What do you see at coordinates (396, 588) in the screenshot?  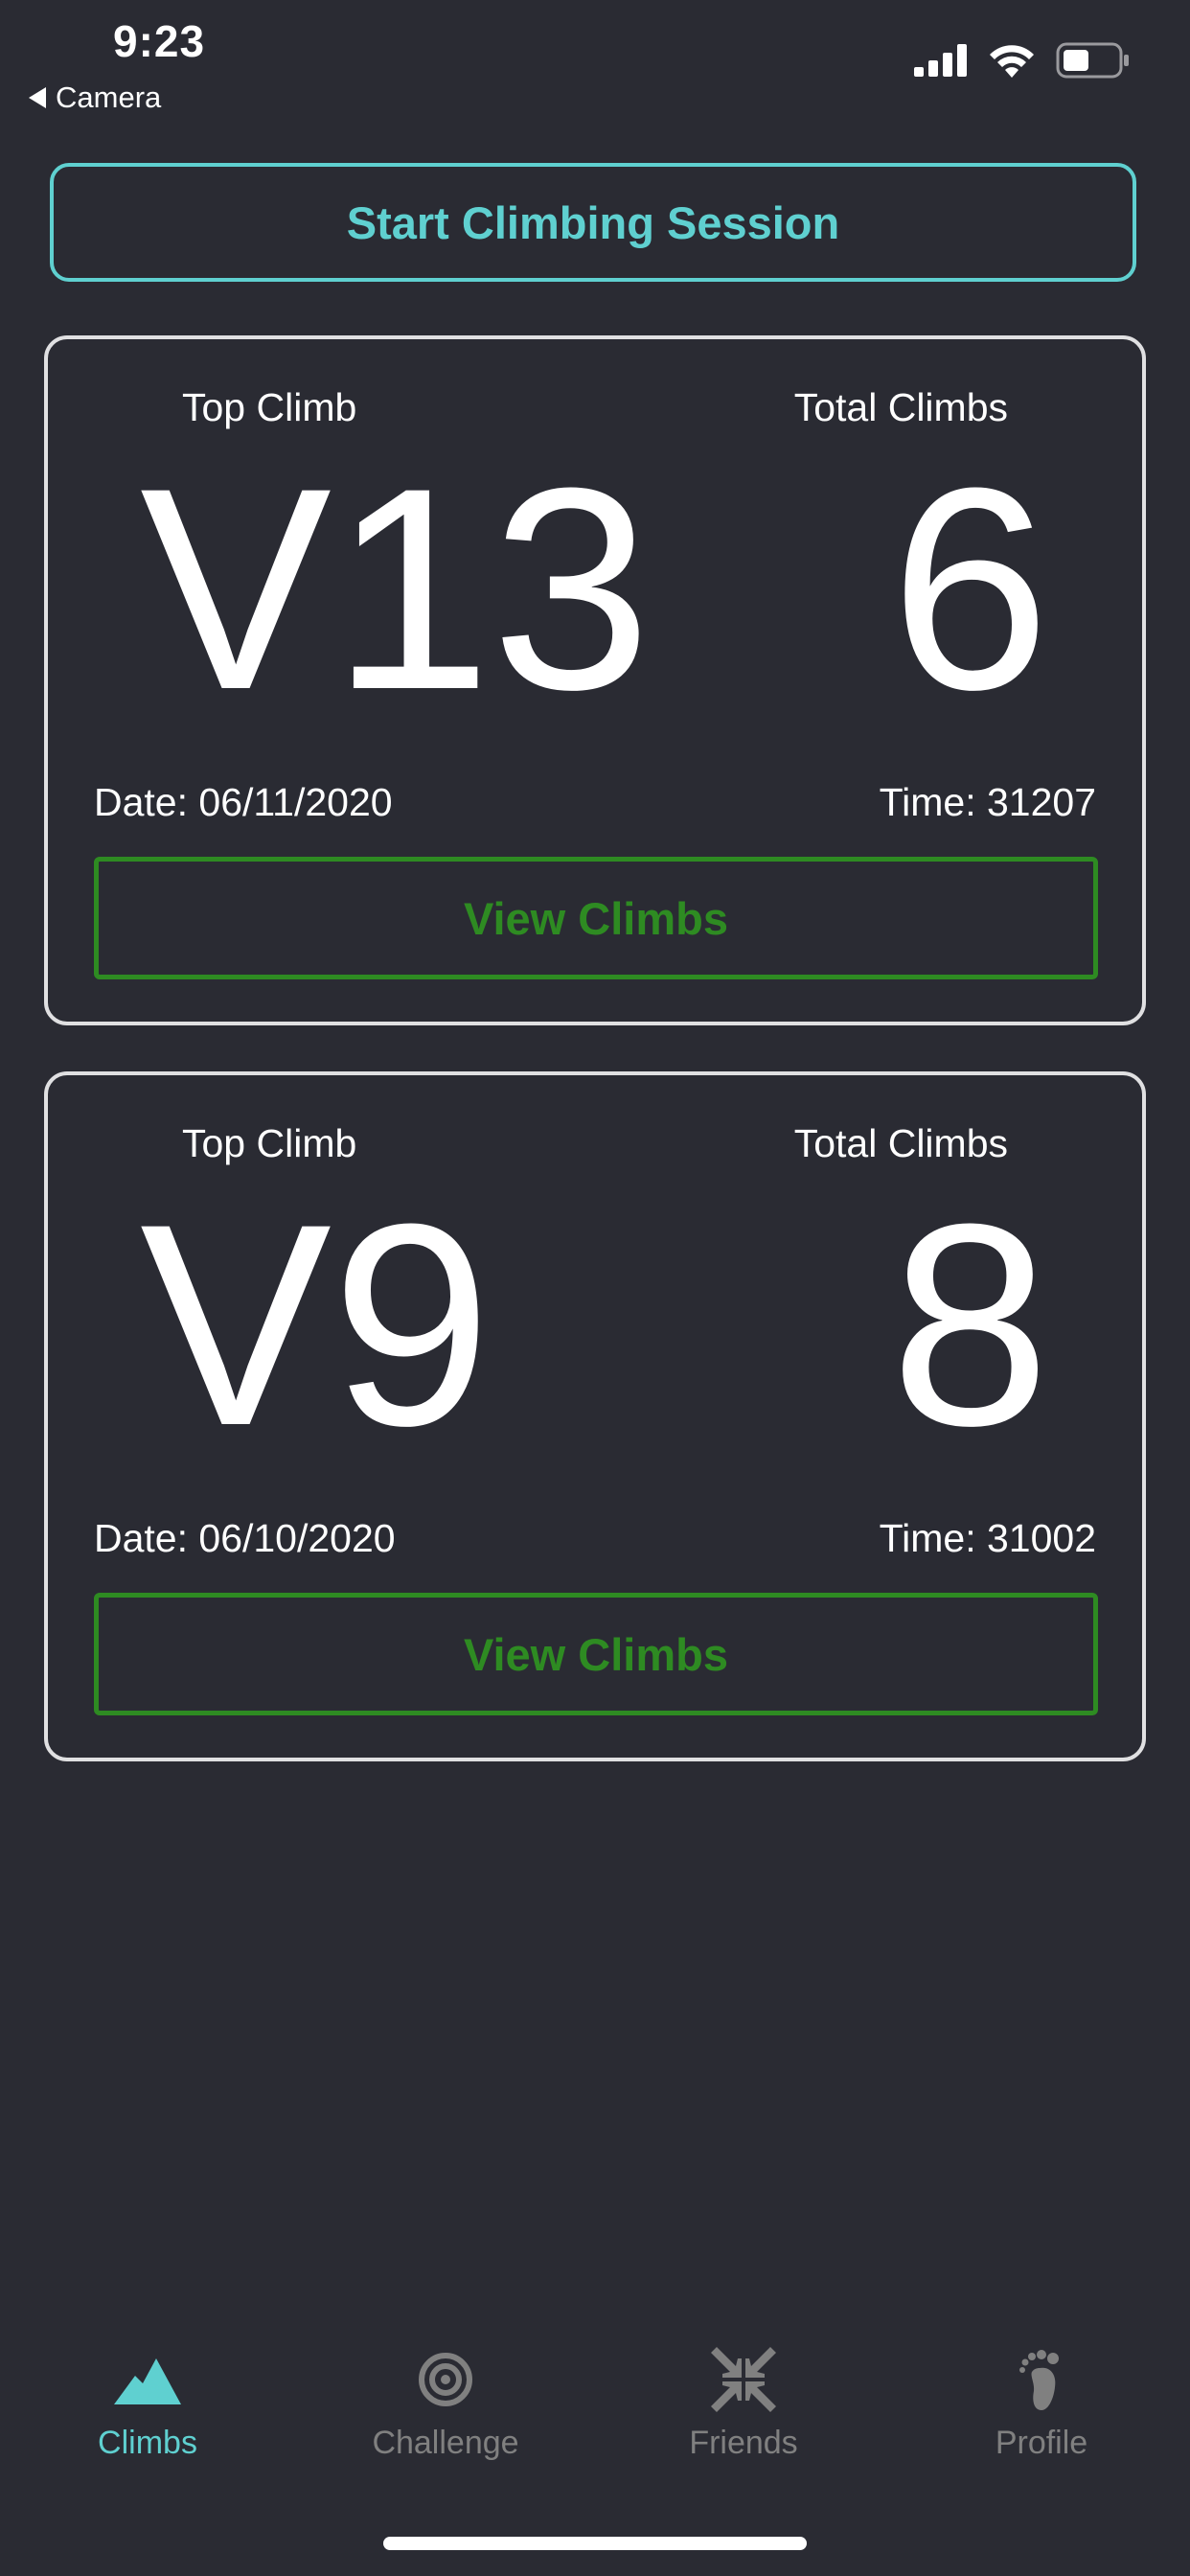 I see `top-climb-value: V13` at bounding box center [396, 588].